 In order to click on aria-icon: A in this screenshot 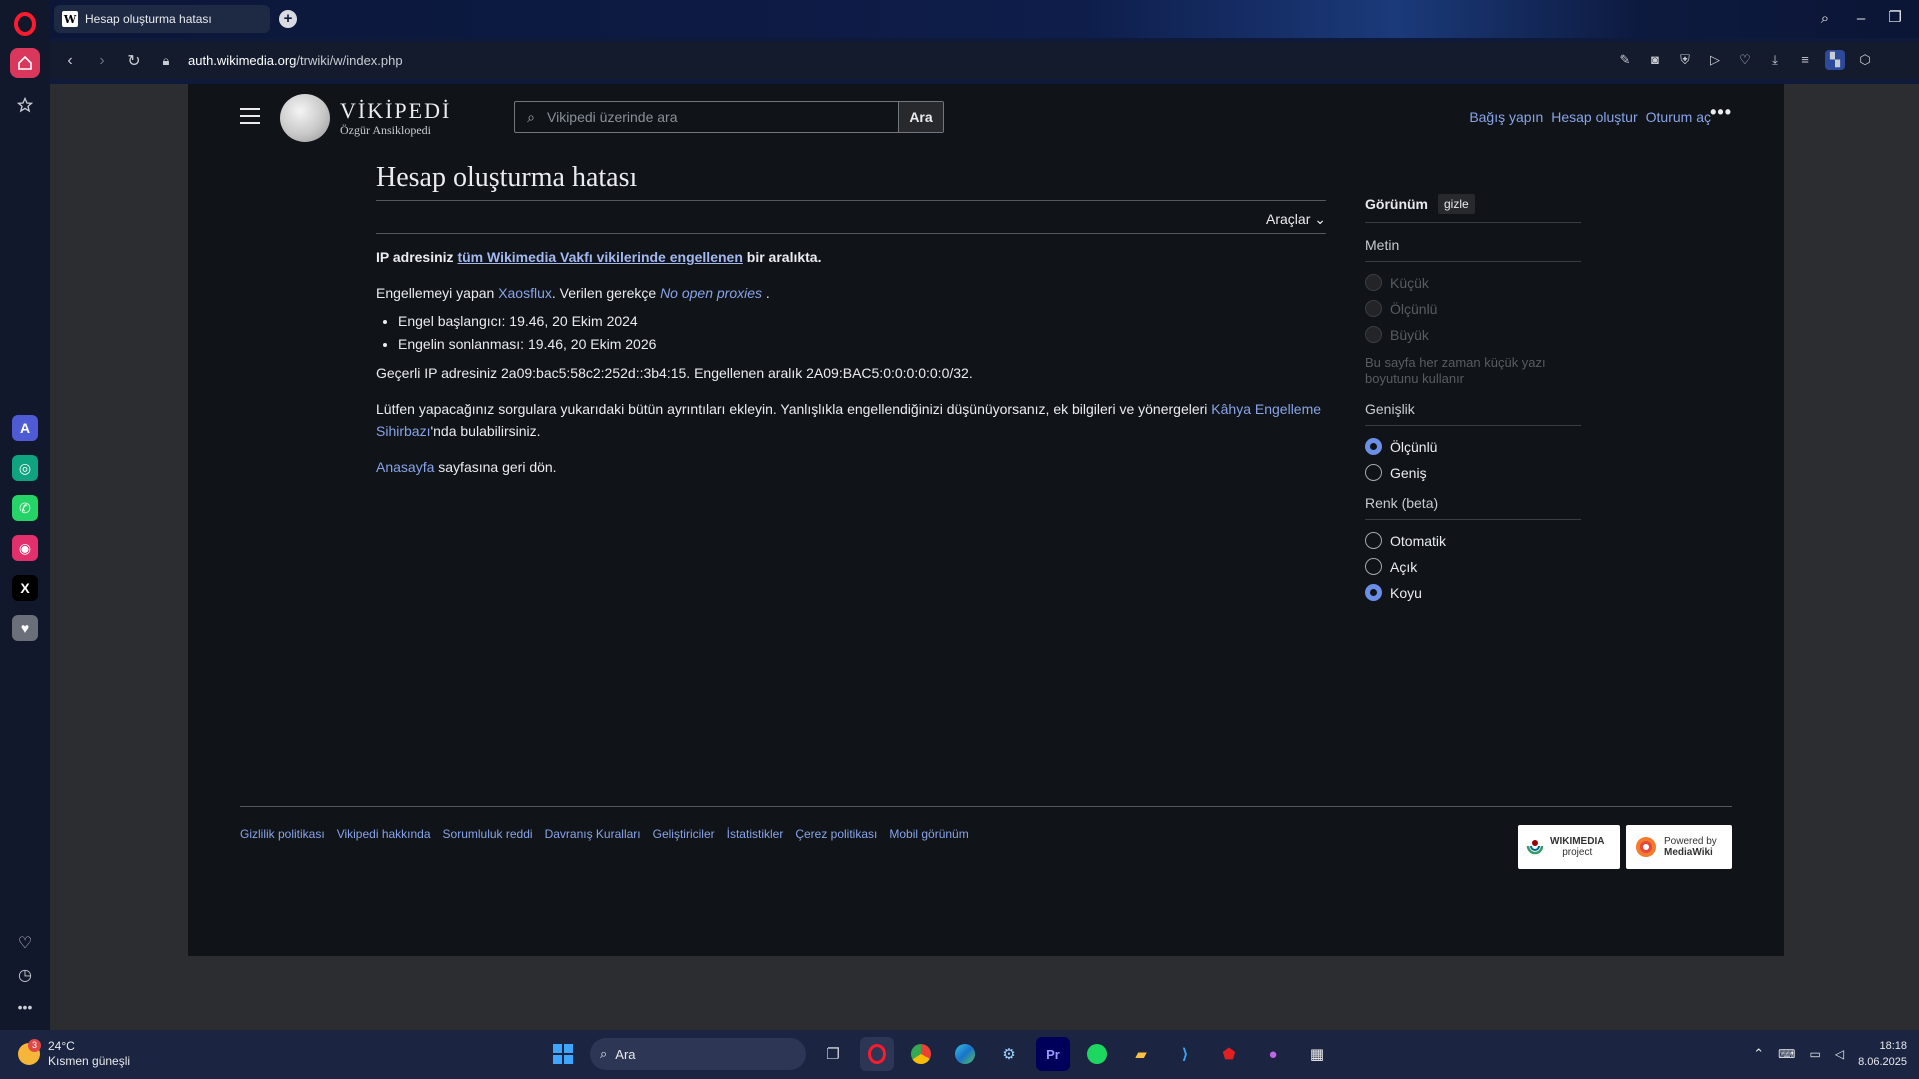, I will do `click(25, 428)`.